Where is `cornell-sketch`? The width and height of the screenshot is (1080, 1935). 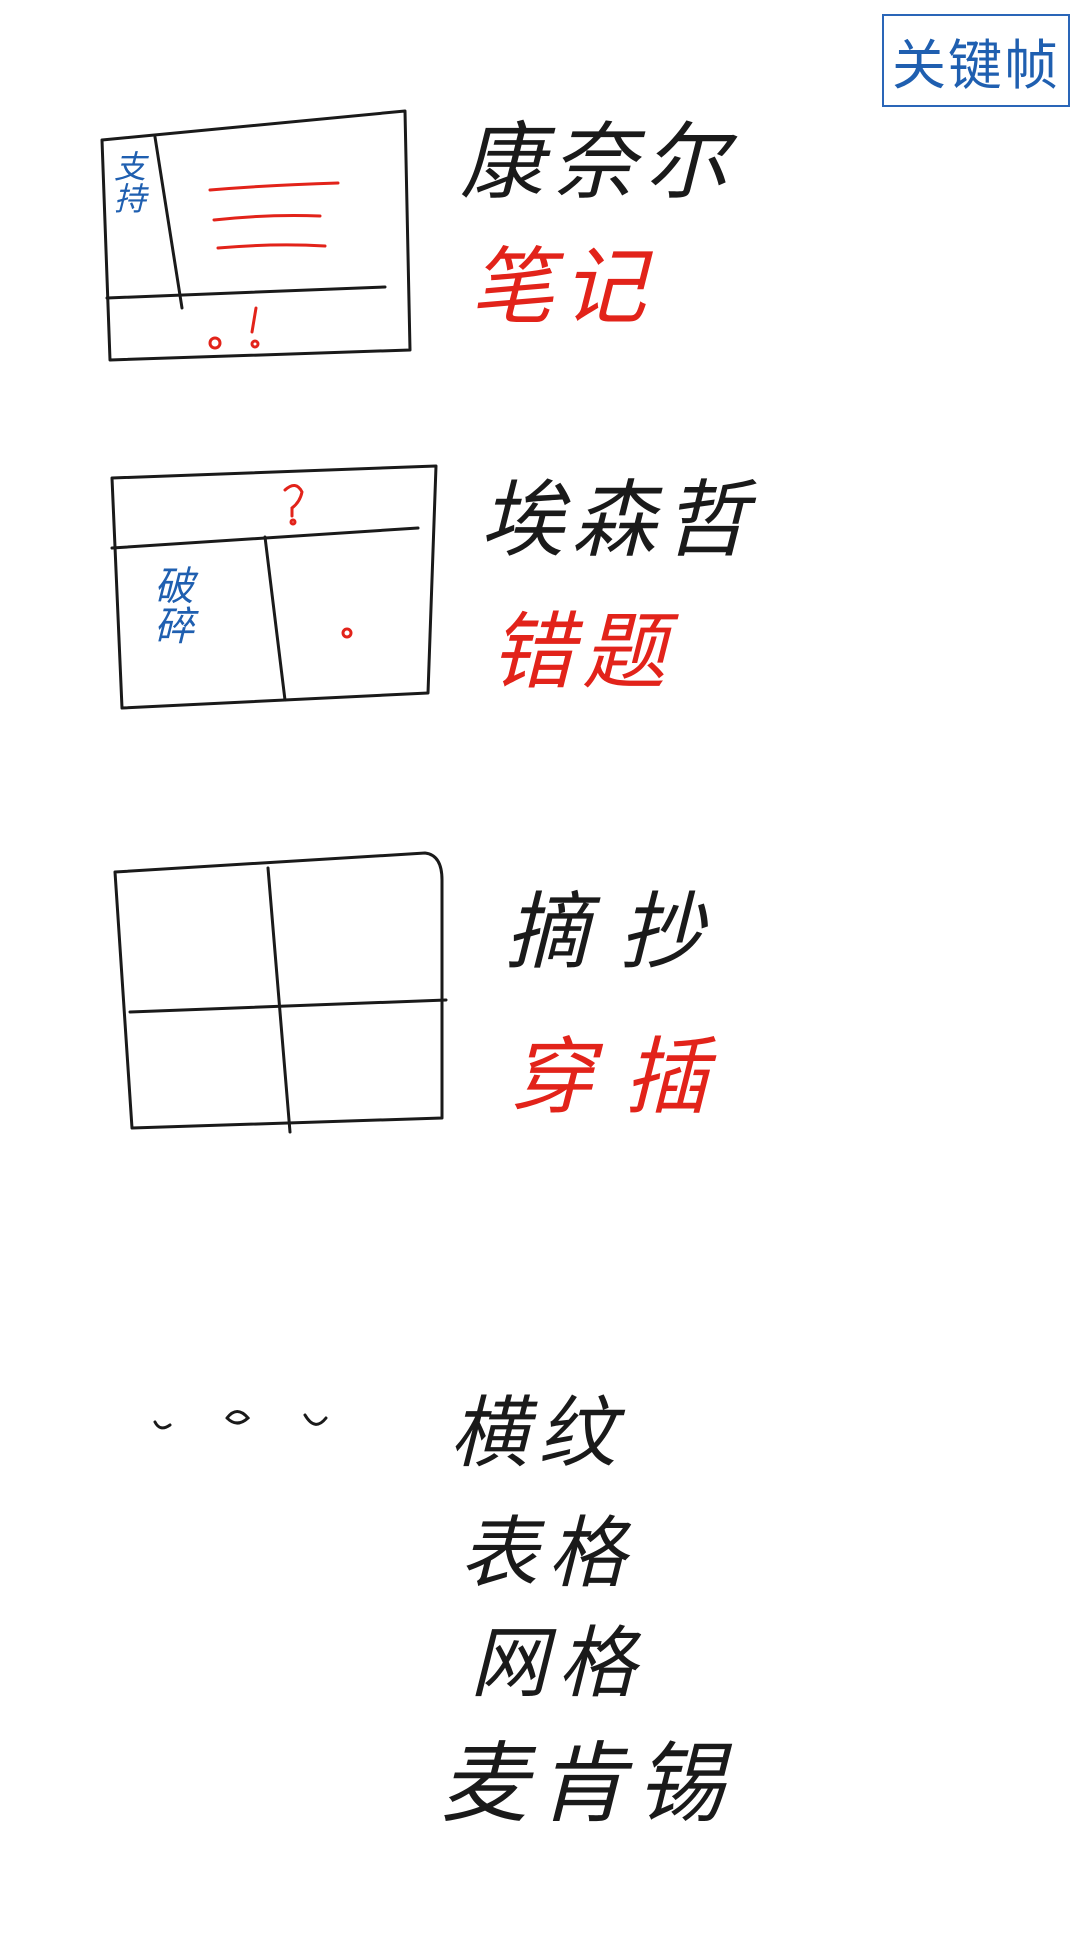 cornell-sketch is located at coordinates (256, 235).